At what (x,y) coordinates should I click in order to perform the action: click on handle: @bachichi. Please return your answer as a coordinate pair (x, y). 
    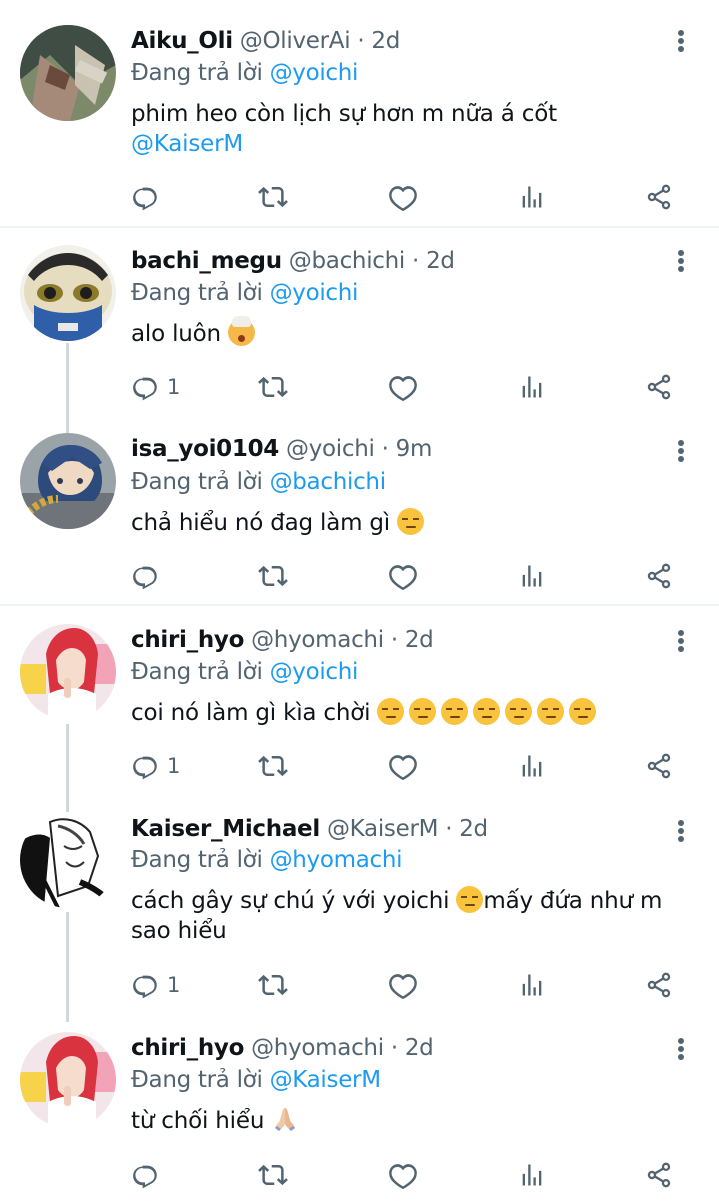
    Looking at the image, I should click on (347, 261).